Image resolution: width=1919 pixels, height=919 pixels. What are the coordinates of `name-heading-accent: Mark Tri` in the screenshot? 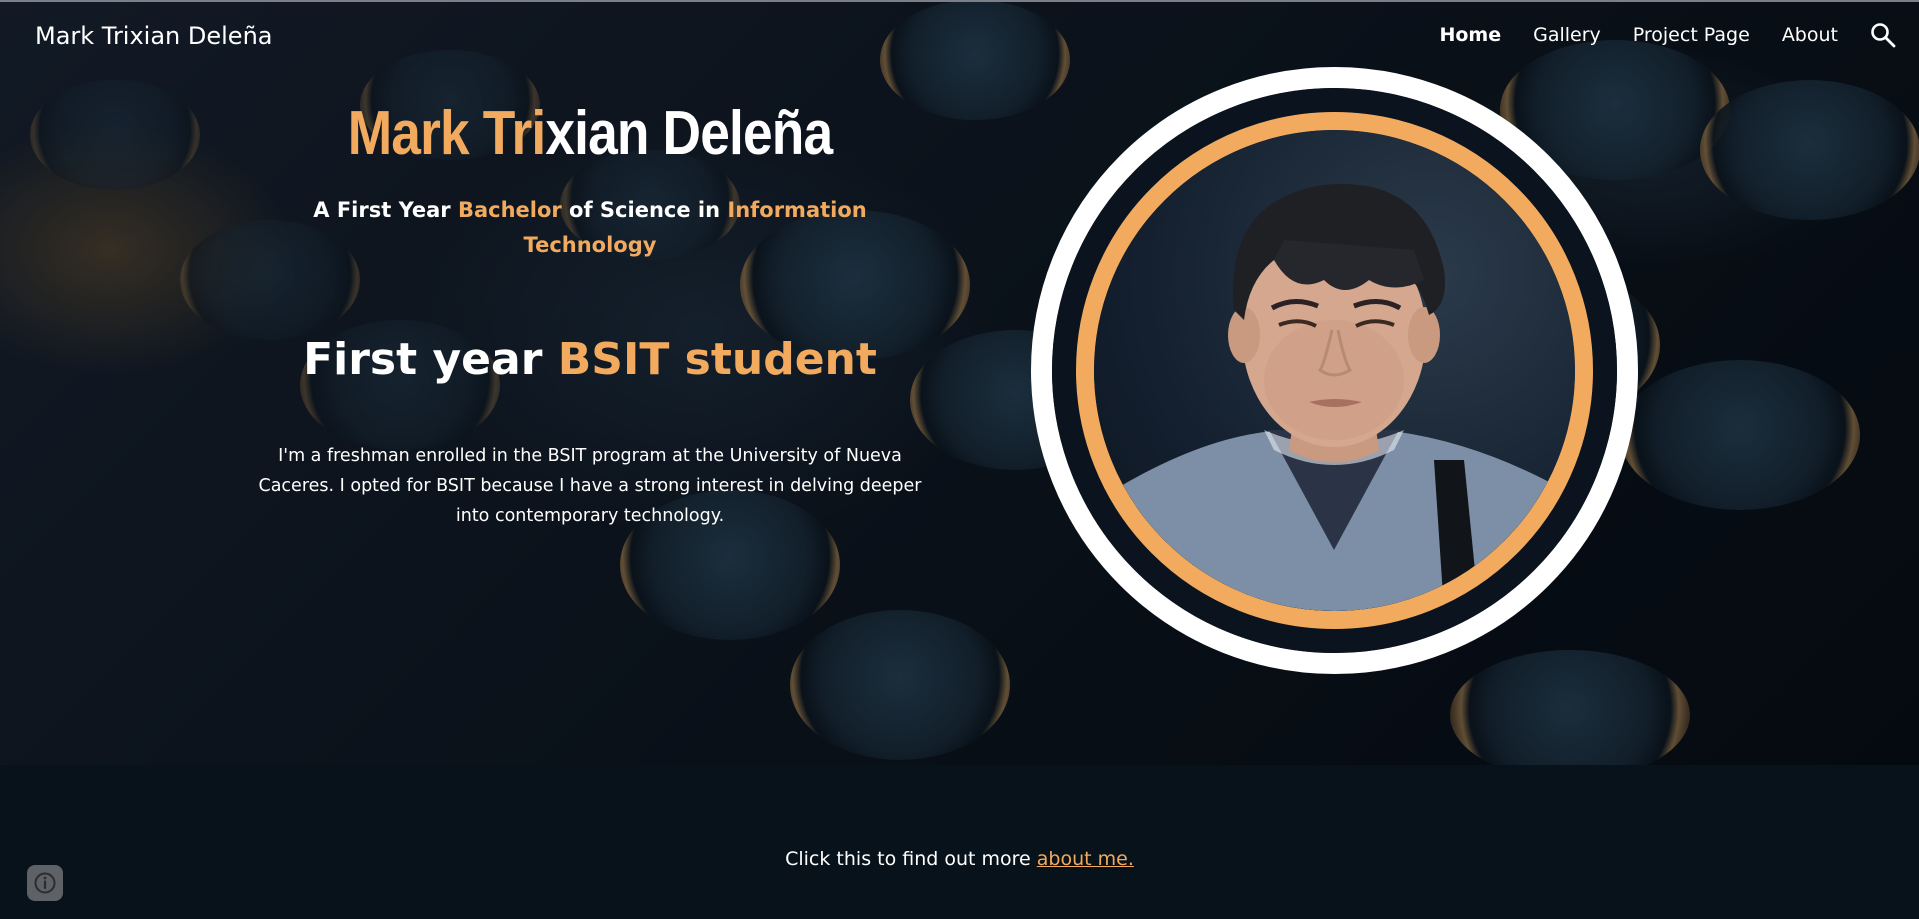 It's located at (446, 133).